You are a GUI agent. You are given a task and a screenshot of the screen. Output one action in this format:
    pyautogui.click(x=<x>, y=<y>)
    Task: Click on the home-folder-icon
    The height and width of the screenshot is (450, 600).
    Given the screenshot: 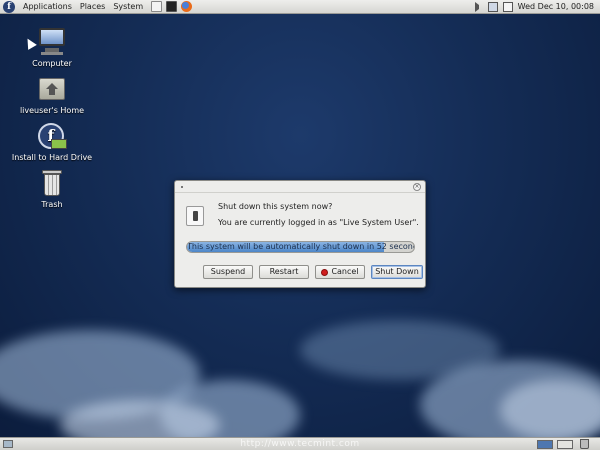 What is the action you would take?
    pyautogui.click(x=52, y=89)
    